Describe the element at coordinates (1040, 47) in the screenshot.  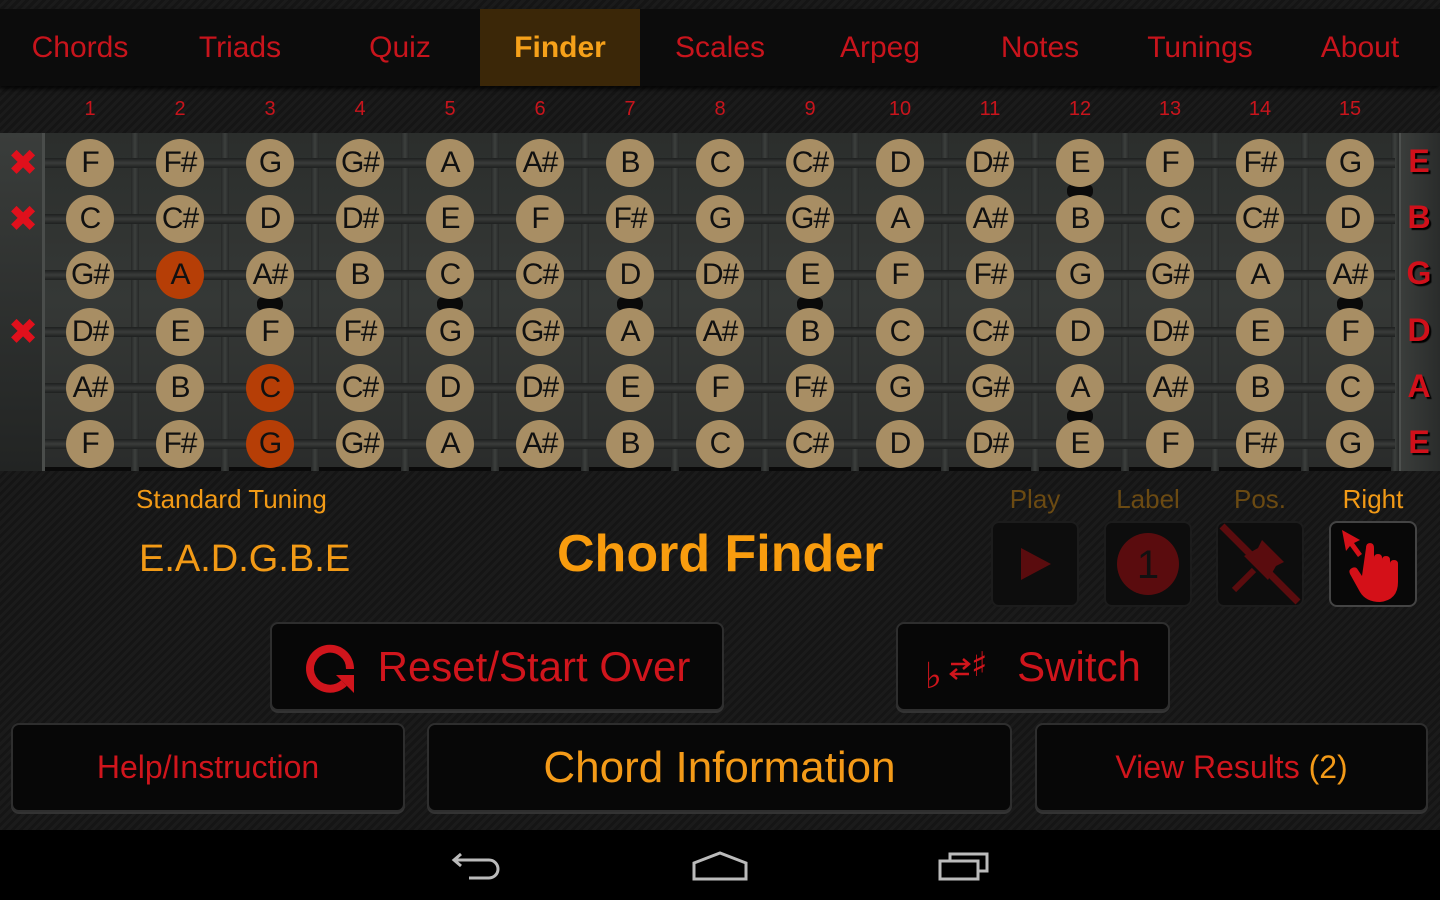
I see `tab-notes: Notes` at that location.